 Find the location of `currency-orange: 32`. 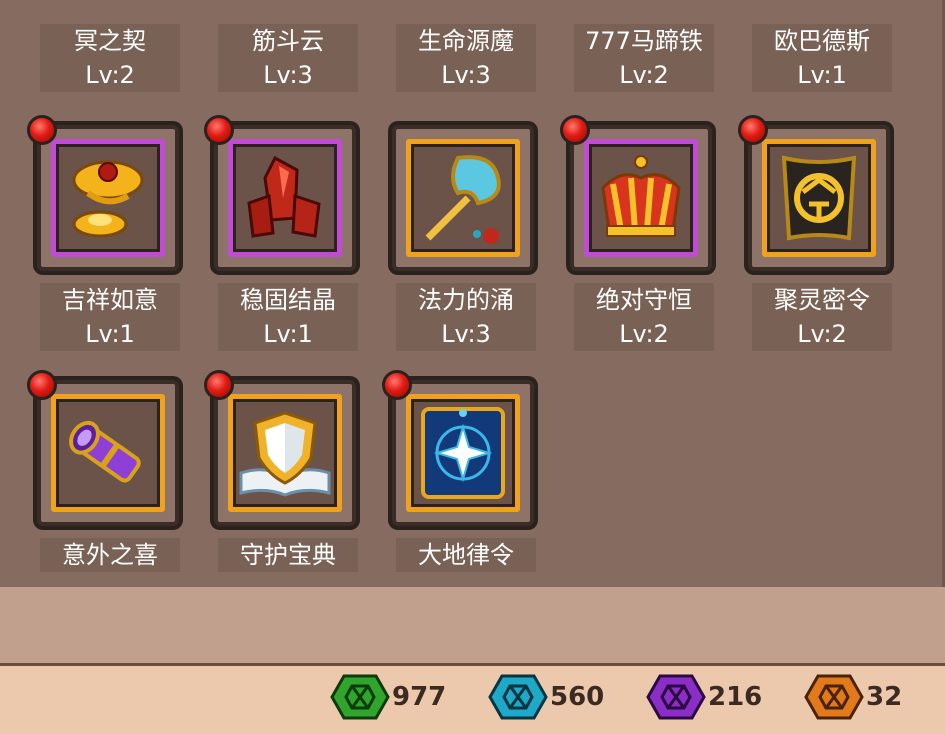

currency-orange: 32 is located at coordinates (853, 697).